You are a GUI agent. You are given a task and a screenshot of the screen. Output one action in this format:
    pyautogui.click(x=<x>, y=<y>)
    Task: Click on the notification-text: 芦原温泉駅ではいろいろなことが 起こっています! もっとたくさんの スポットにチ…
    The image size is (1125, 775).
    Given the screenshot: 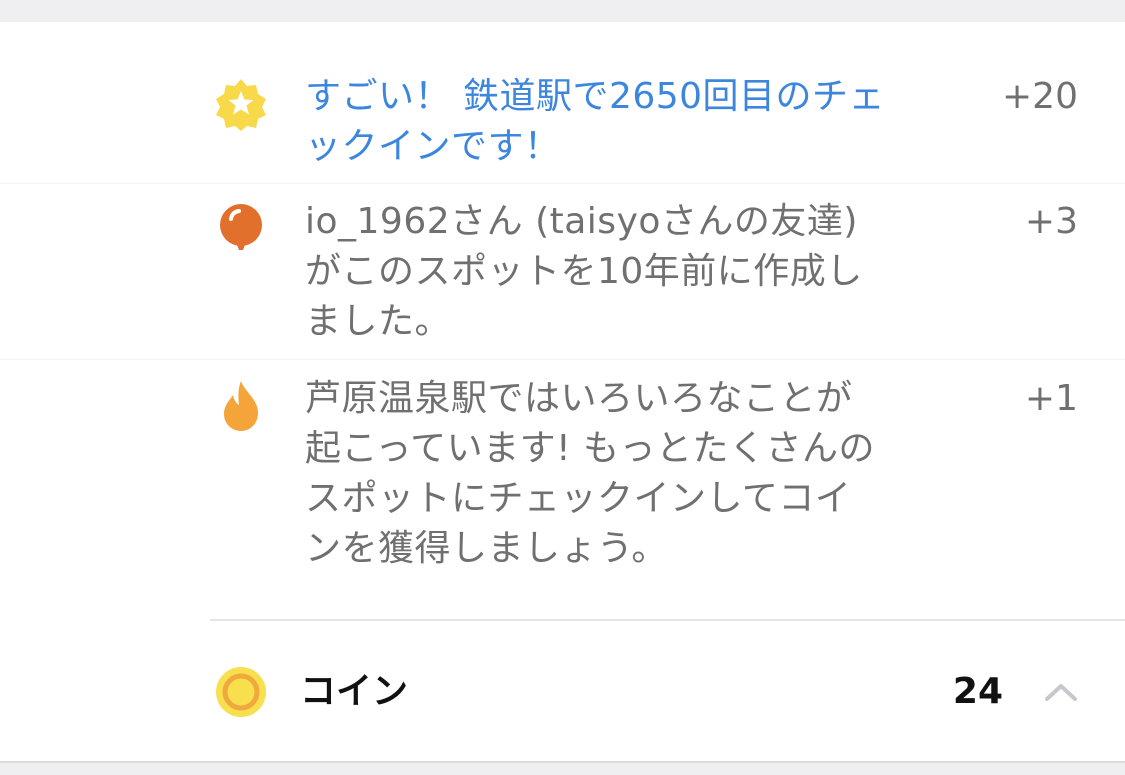 What is the action you would take?
    pyautogui.click(x=625, y=474)
    